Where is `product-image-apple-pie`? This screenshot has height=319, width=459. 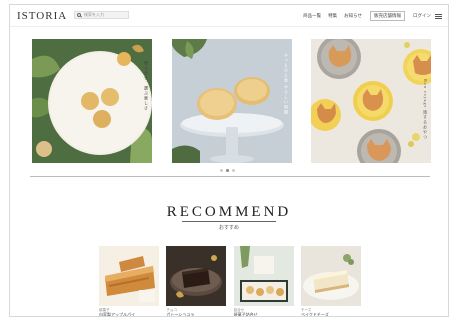
product-image-apple-pie is located at coordinates (129, 276).